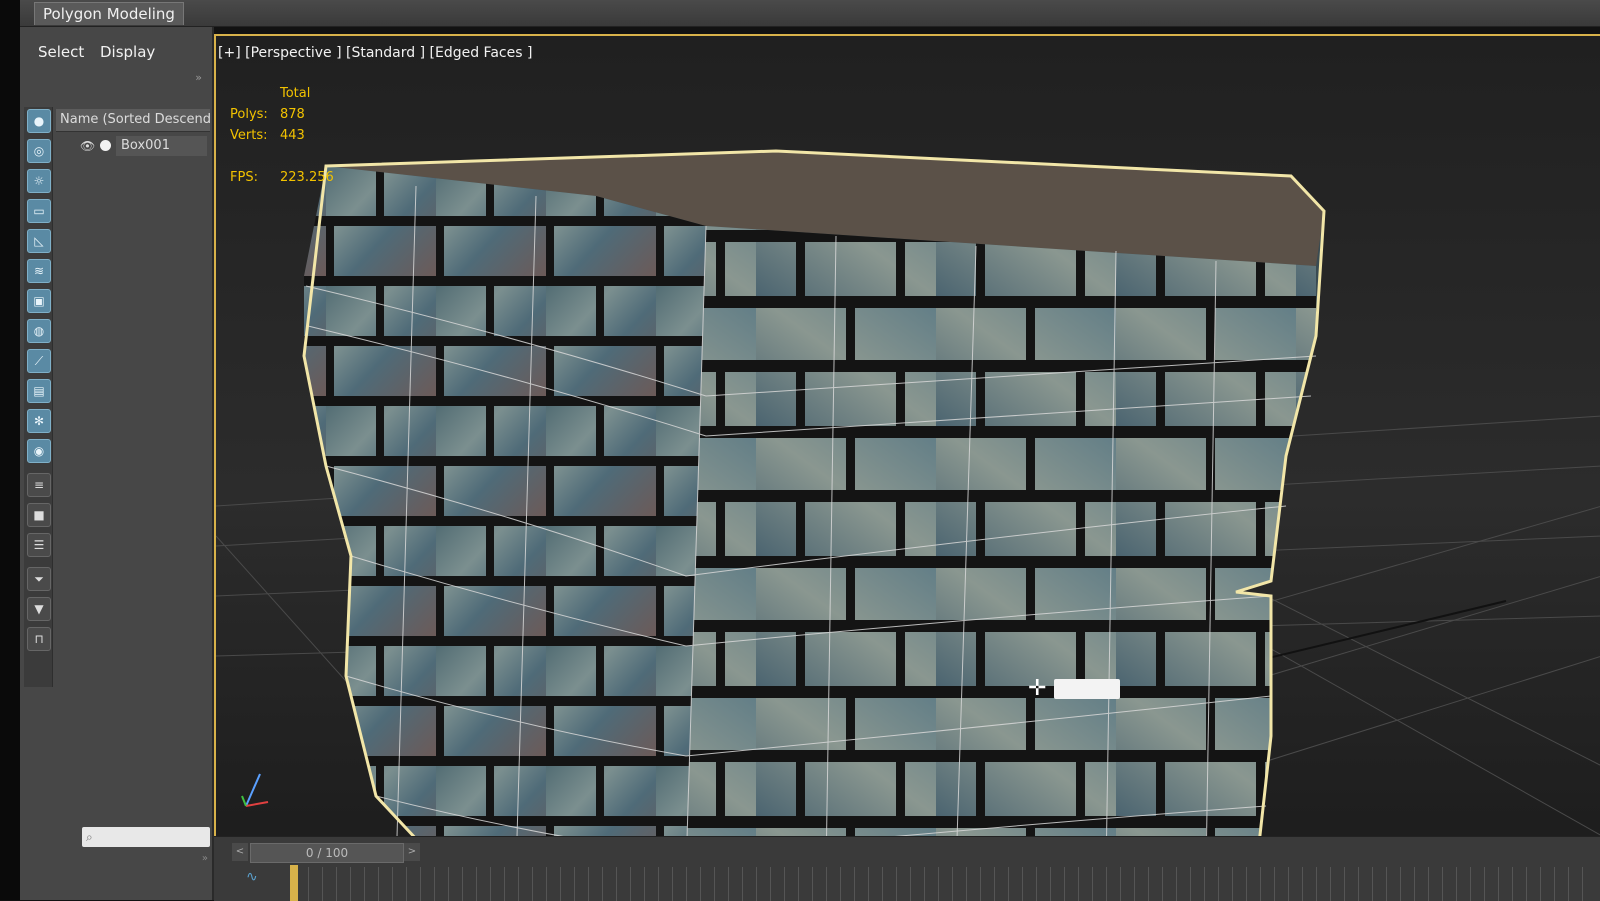 The height and width of the screenshot is (901, 1600). What do you see at coordinates (39, 451) in the screenshot?
I see `hidden-icon: ◉` at bounding box center [39, 451].